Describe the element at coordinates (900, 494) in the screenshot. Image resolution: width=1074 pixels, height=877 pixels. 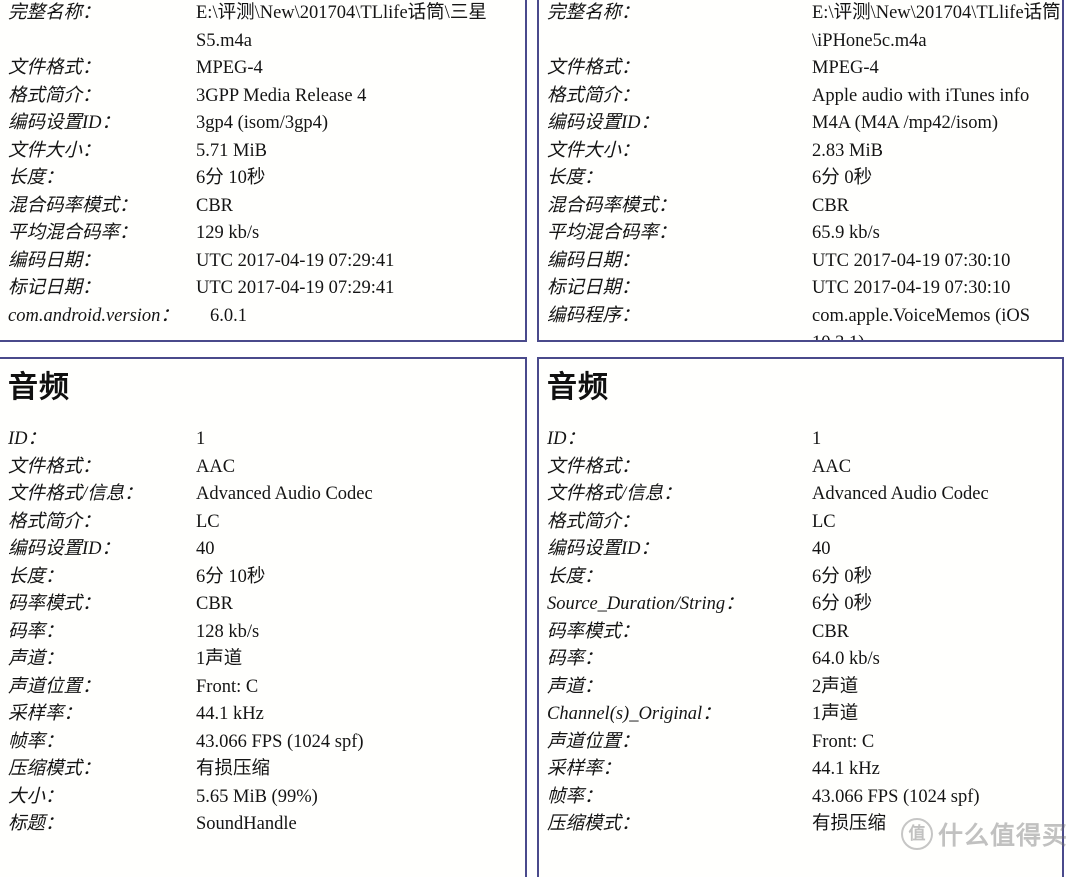
I see `info-row-value: Advanced Audio Codec` at that location.